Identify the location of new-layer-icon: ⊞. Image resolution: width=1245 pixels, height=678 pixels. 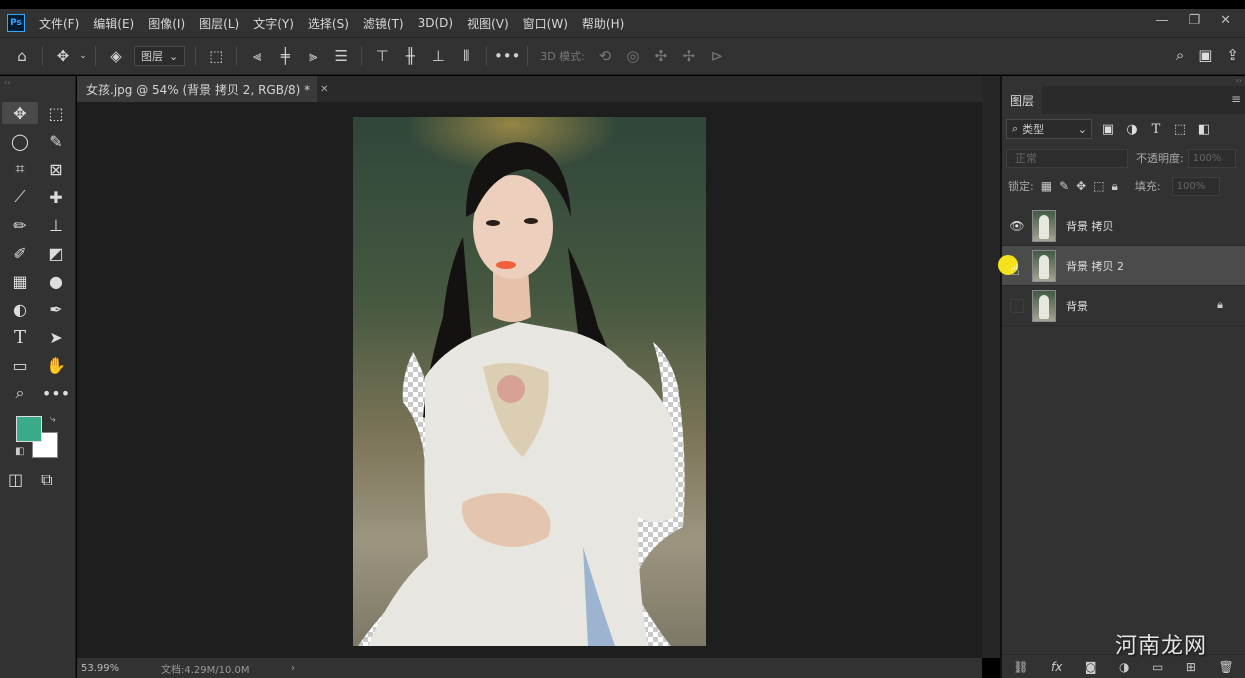
(1191, 667).